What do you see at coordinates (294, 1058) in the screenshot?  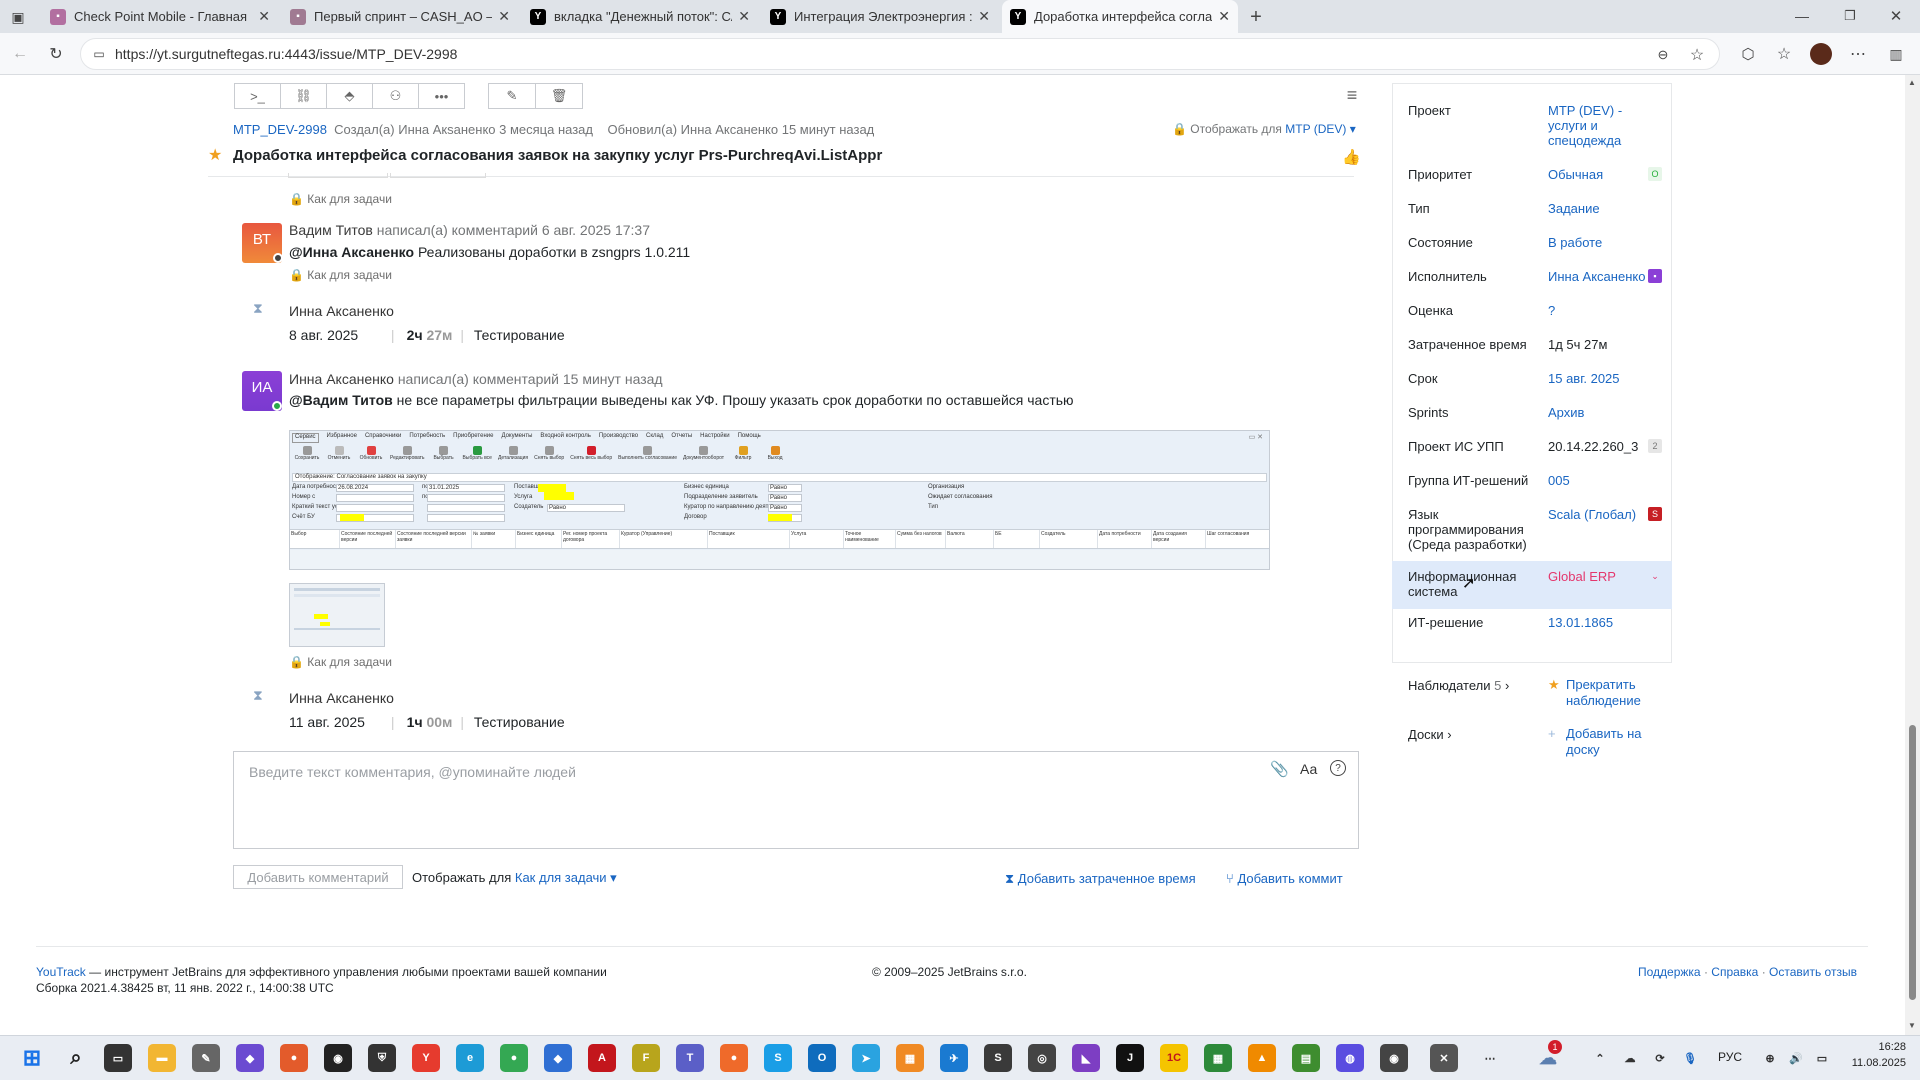 I see `chrome-canary-icon: ●` at bounding box center [294, 1058].